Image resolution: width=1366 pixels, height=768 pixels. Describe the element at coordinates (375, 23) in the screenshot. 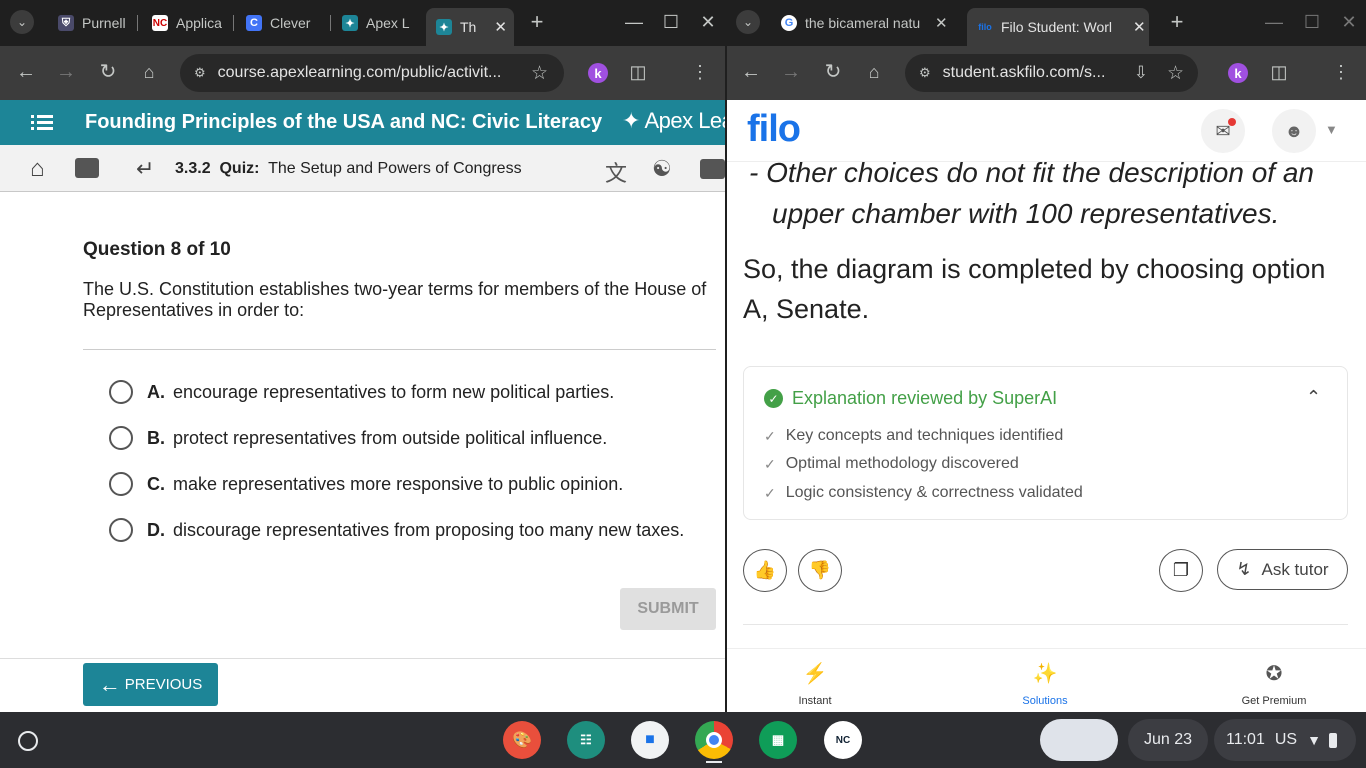

I see `tab-apex: ✦ Apex L` at that location.